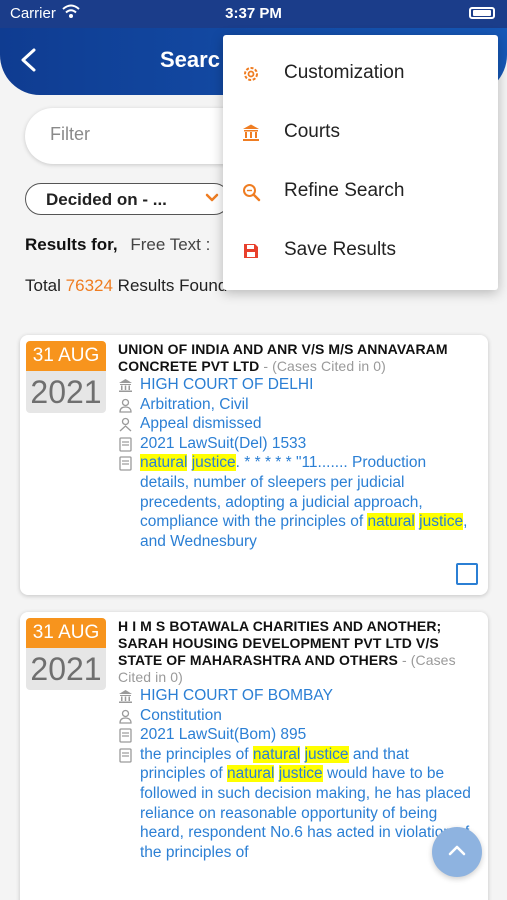  What do you see at coordinates (194, 404) in the screenshot?
I see `subject-text: Arbitration, Civil` at bounding box center [194, 404].